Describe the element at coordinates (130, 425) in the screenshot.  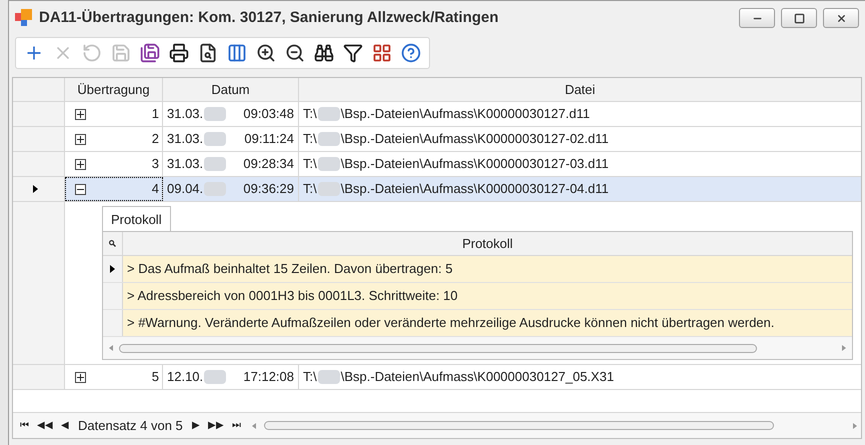
I see `record-status: Datensatz 4 von 5` at that location.